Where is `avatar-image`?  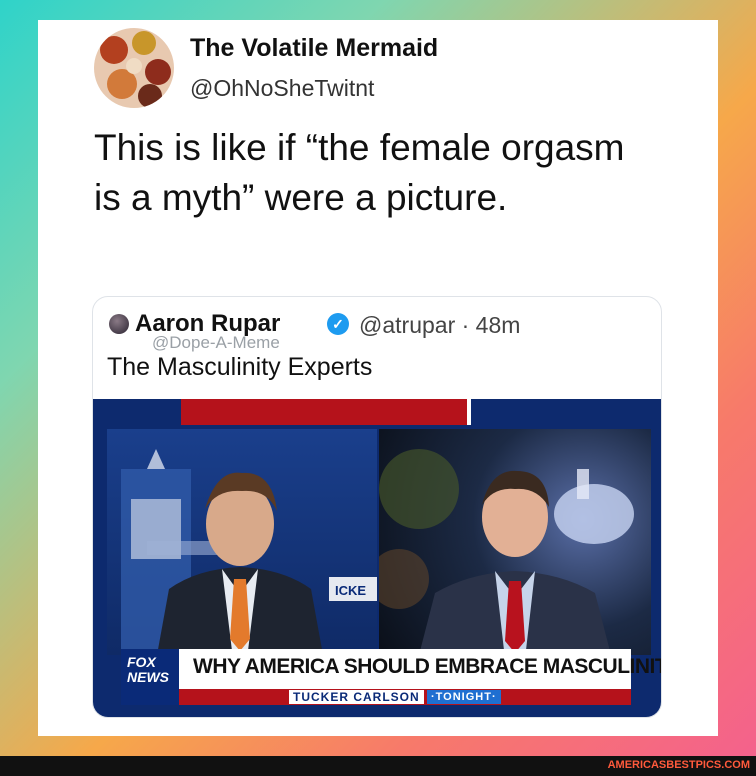
avatar-image is located at coordinates (134, 68).